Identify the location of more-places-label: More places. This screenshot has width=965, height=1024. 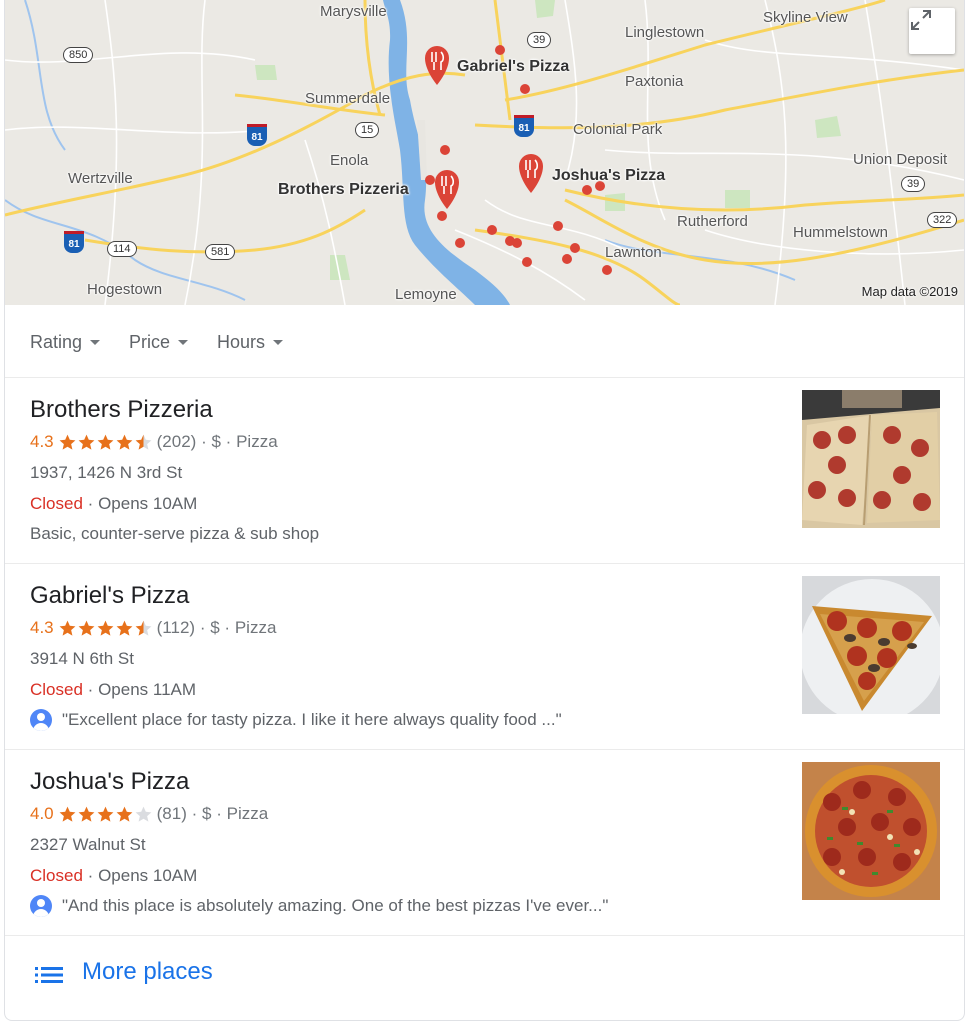
(147, 972).